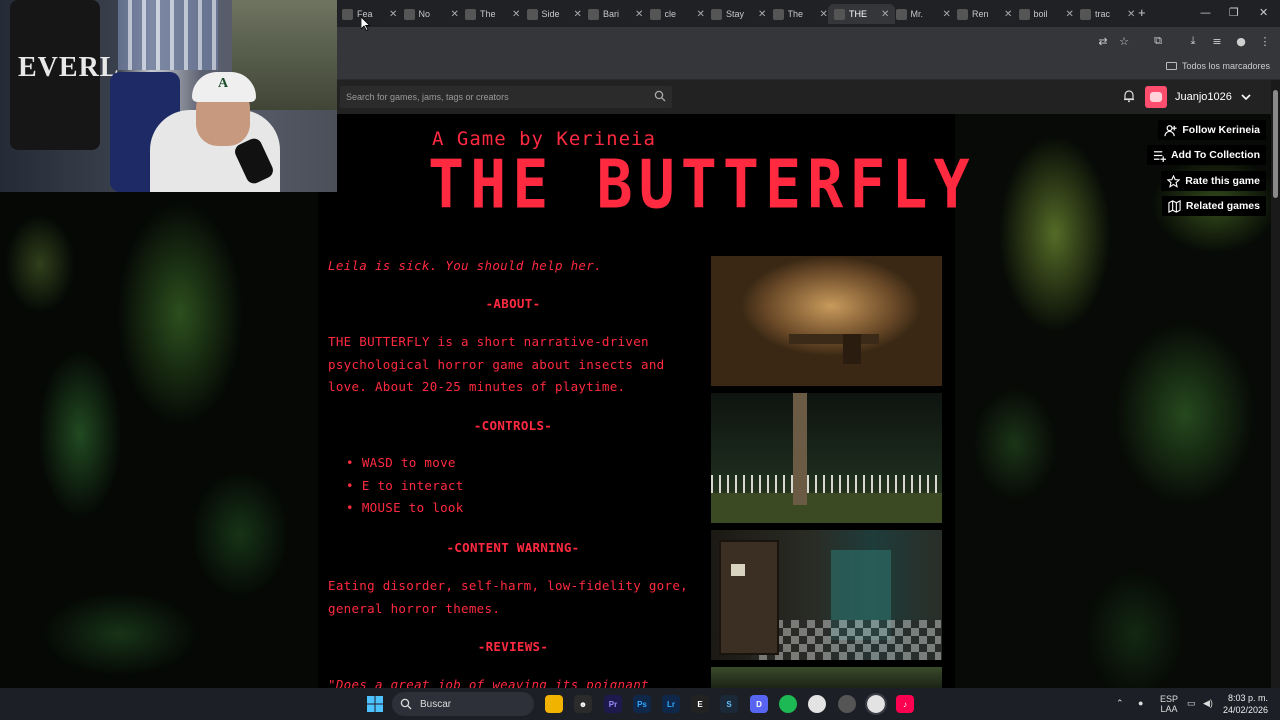 Image resolution: width=1280 pixels, height=720 pixels. What do you see at coordinates (1174, 181) in the screenshot?
I see `star-icon` at bounding box center [1174, 181].